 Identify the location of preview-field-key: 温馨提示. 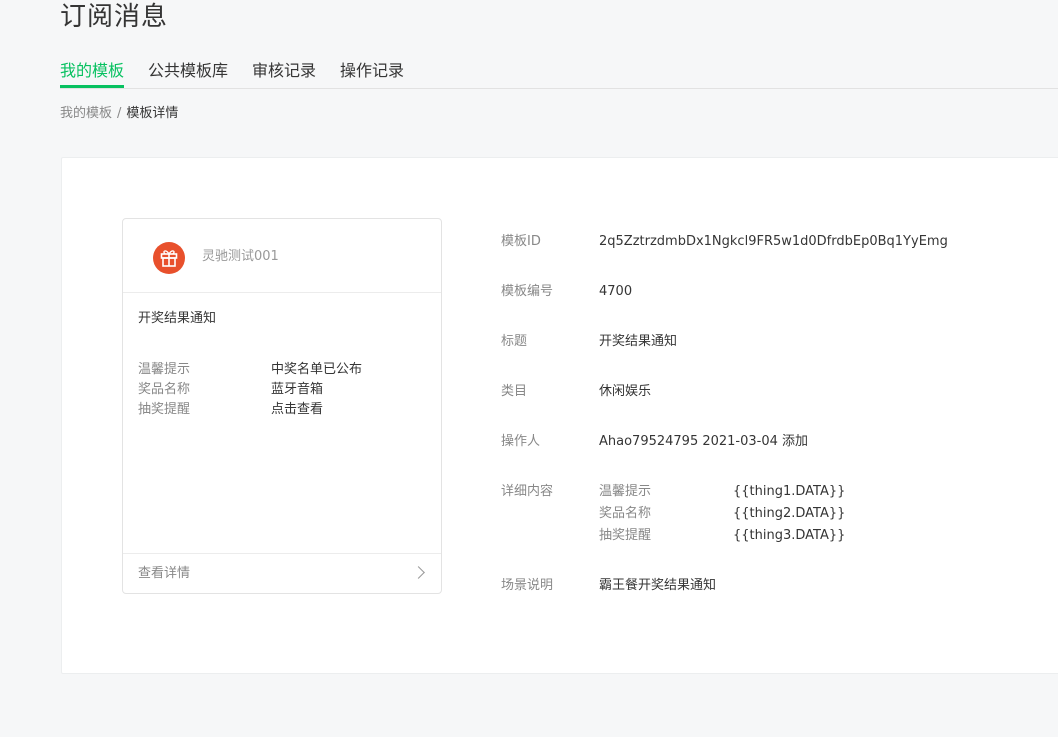
(164, 369).